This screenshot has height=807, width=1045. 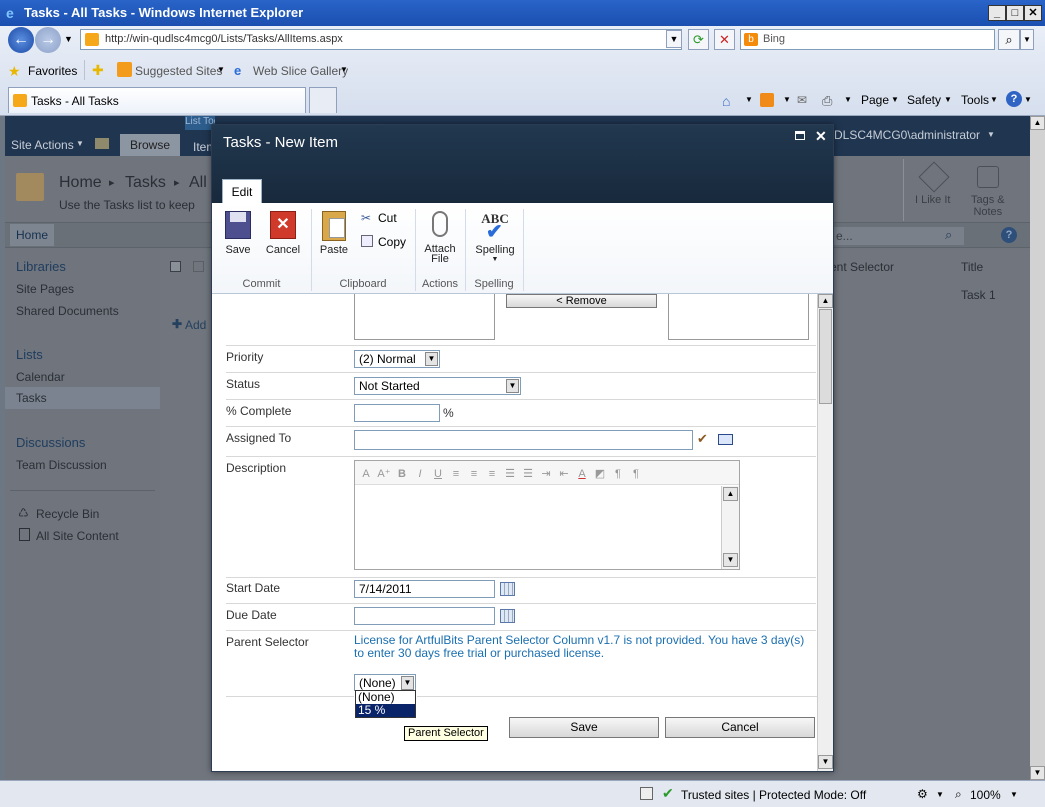 I want to click on description-editor: A A⁺ B I U ≡ ≡ ≡ ☰ ☰ ⇥ ⇤ A ◩ ¶ ¶ ▲ ▼, so click(x=547, y=515).